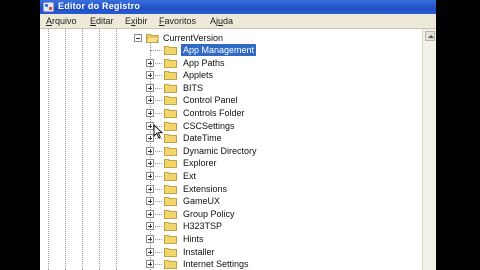  What do you see at coordinates (158, 131) in the screenshot?
I see `mouse-pointer-icon` at bounding box center [158, 131].